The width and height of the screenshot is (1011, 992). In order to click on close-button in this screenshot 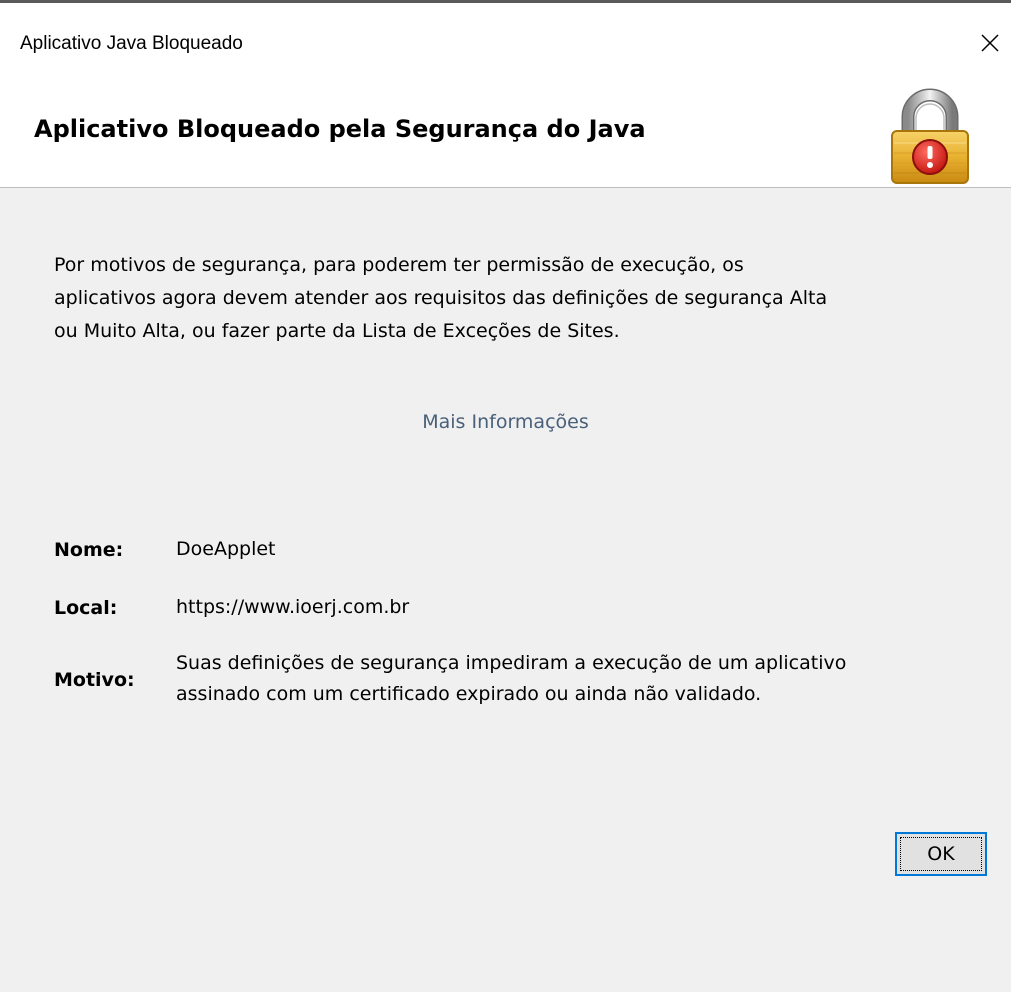, I will do `click(990, 43)`.